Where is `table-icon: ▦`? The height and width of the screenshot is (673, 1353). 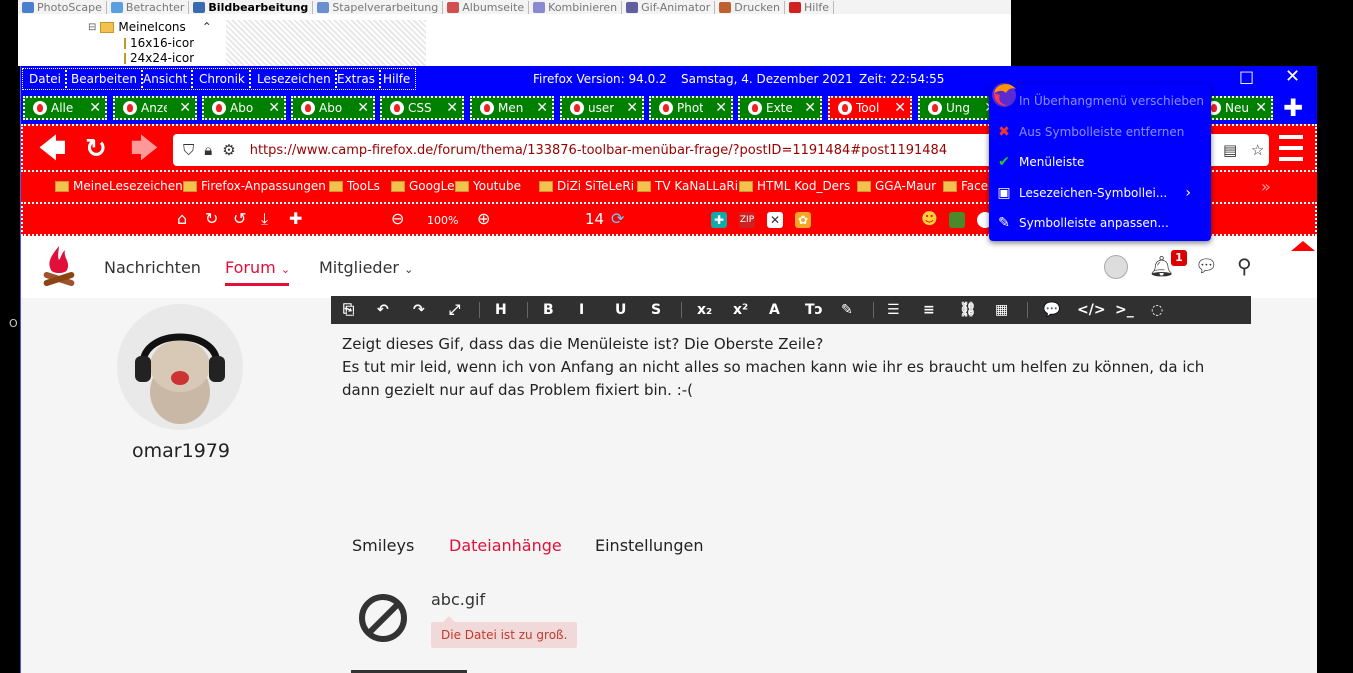
table-icon: ▦ is located at coordinates (1001, 310).